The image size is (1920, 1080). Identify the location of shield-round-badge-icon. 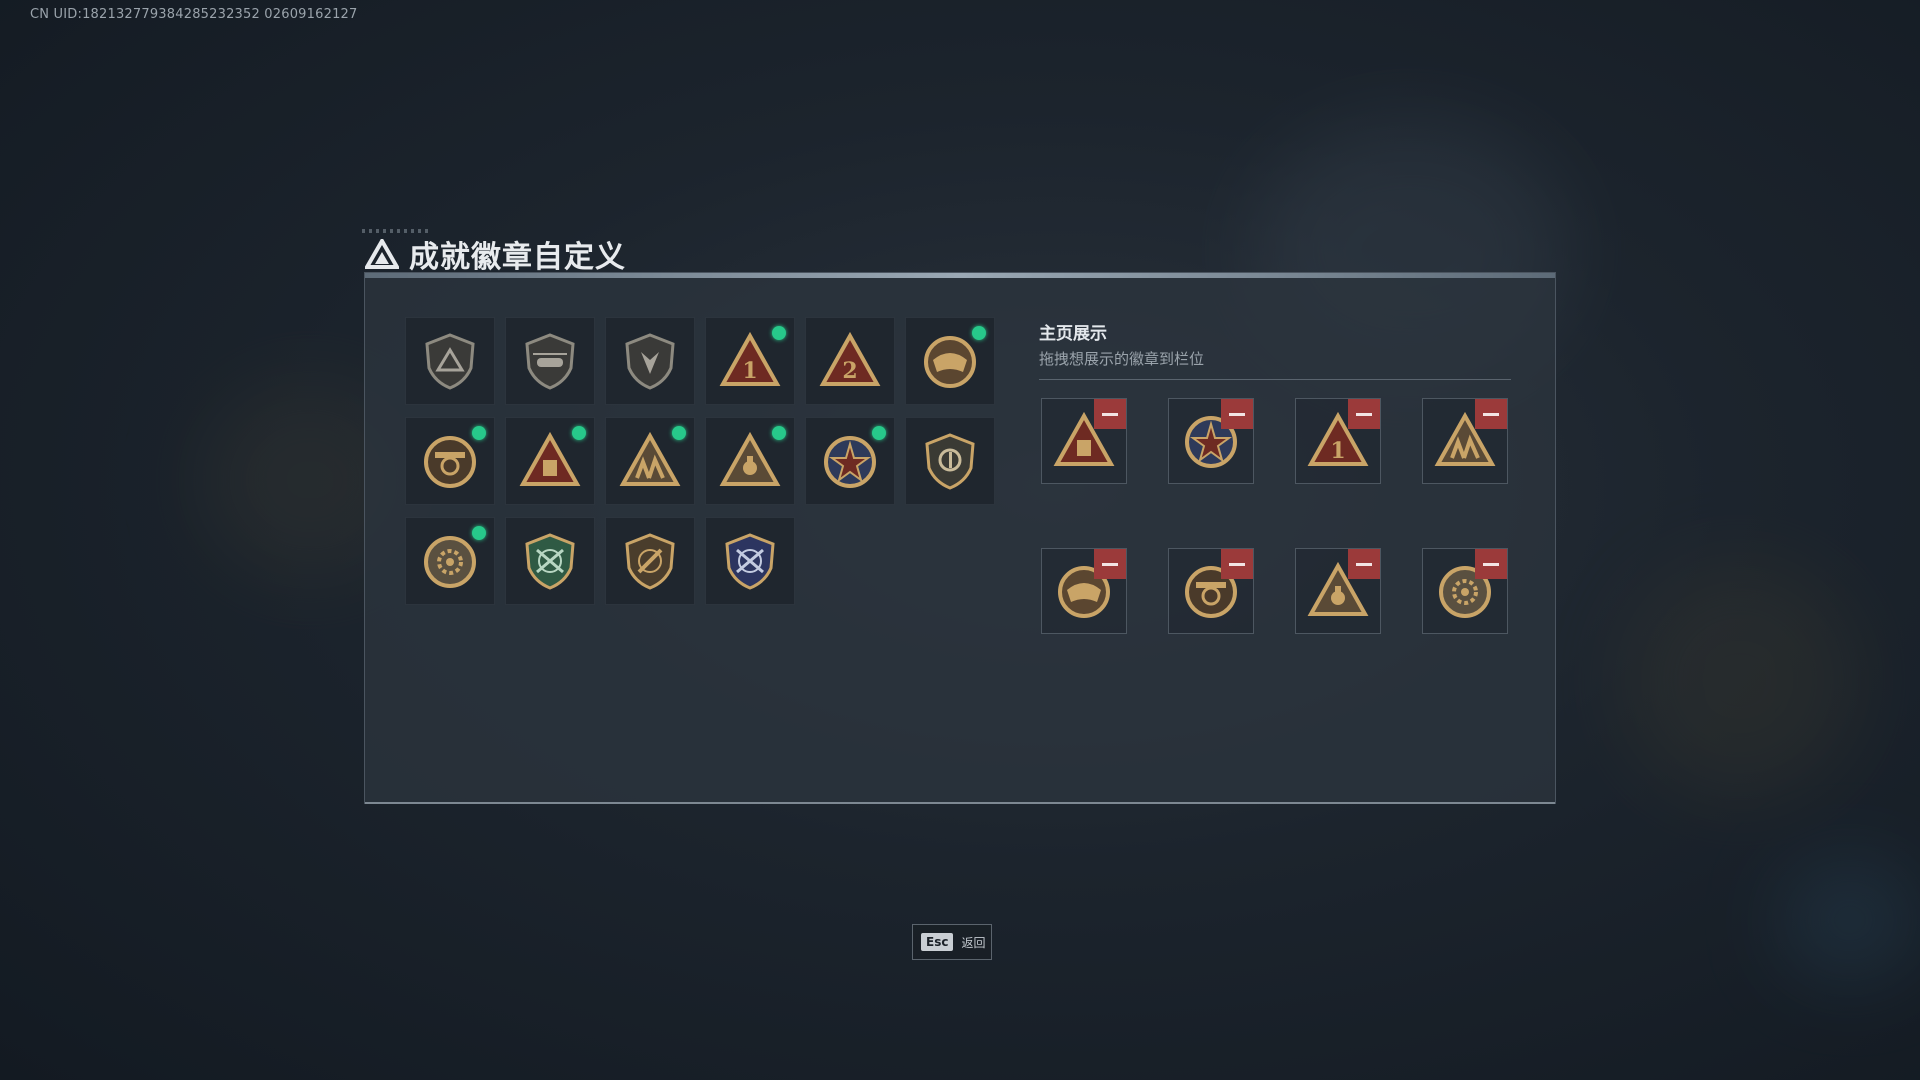
(950, 461).